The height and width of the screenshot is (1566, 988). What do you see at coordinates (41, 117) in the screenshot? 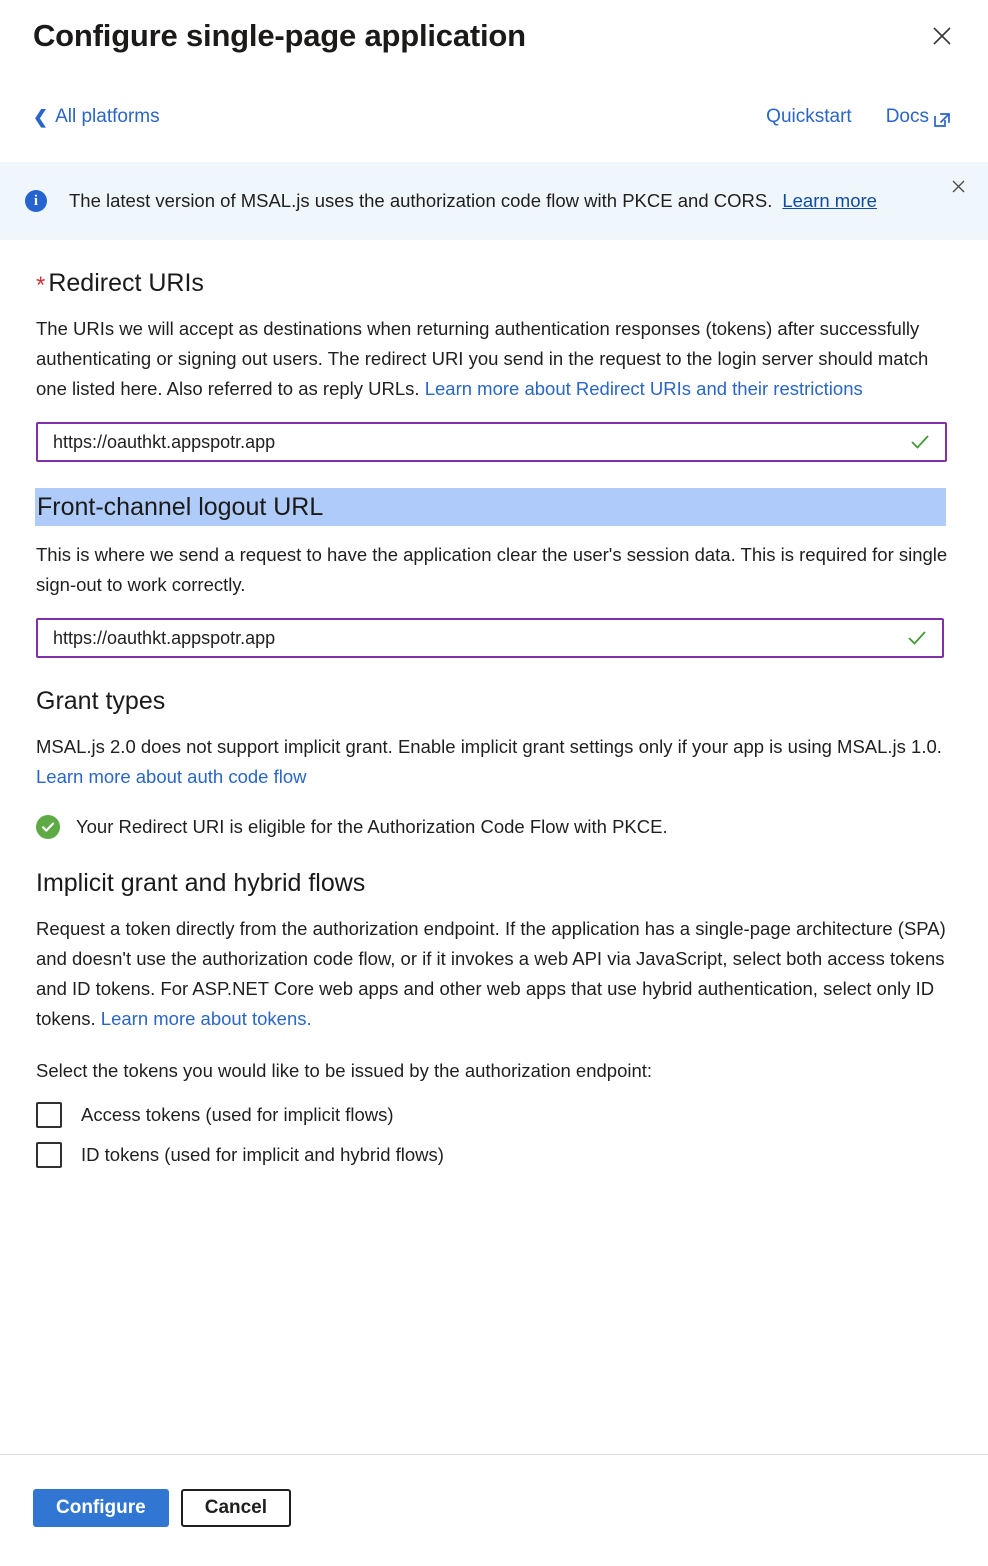
I see `chevron-left-icon: ❮` at bounding box center [41, 117].